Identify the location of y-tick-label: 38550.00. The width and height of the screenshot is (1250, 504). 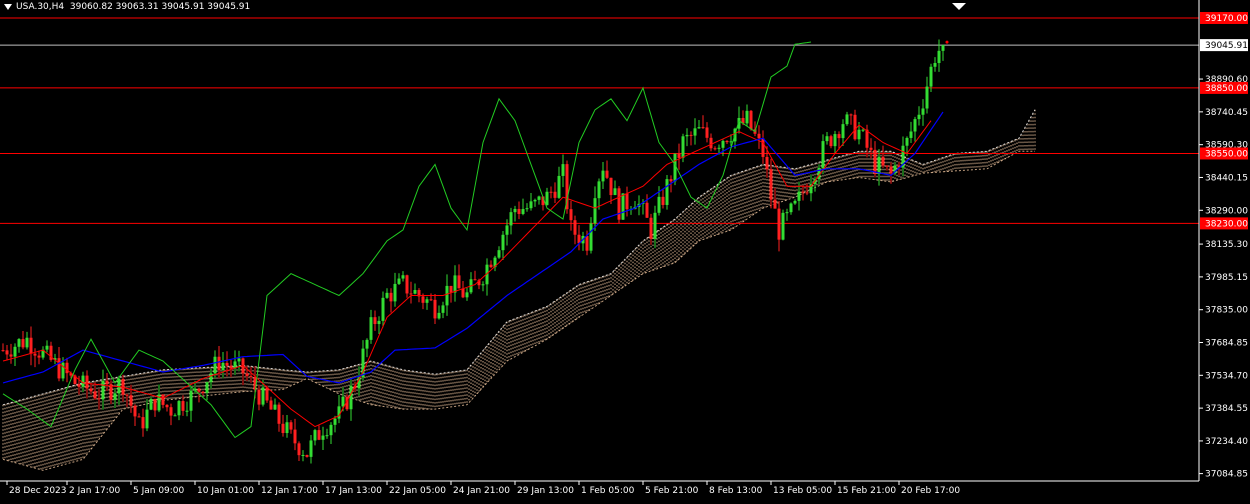
(1226, 154).